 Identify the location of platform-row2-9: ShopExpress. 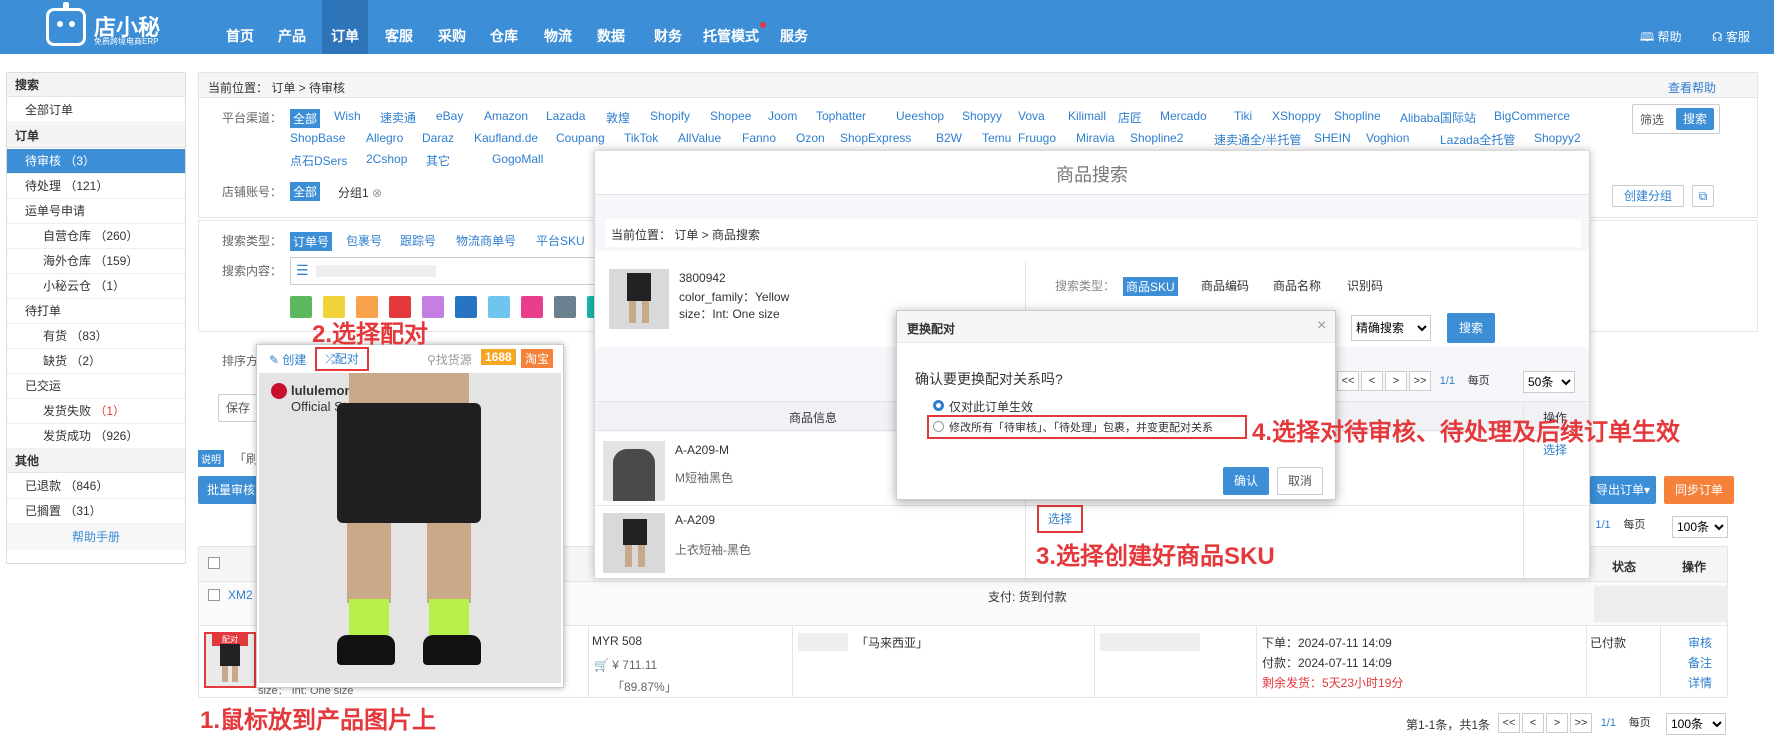
(875, 138).